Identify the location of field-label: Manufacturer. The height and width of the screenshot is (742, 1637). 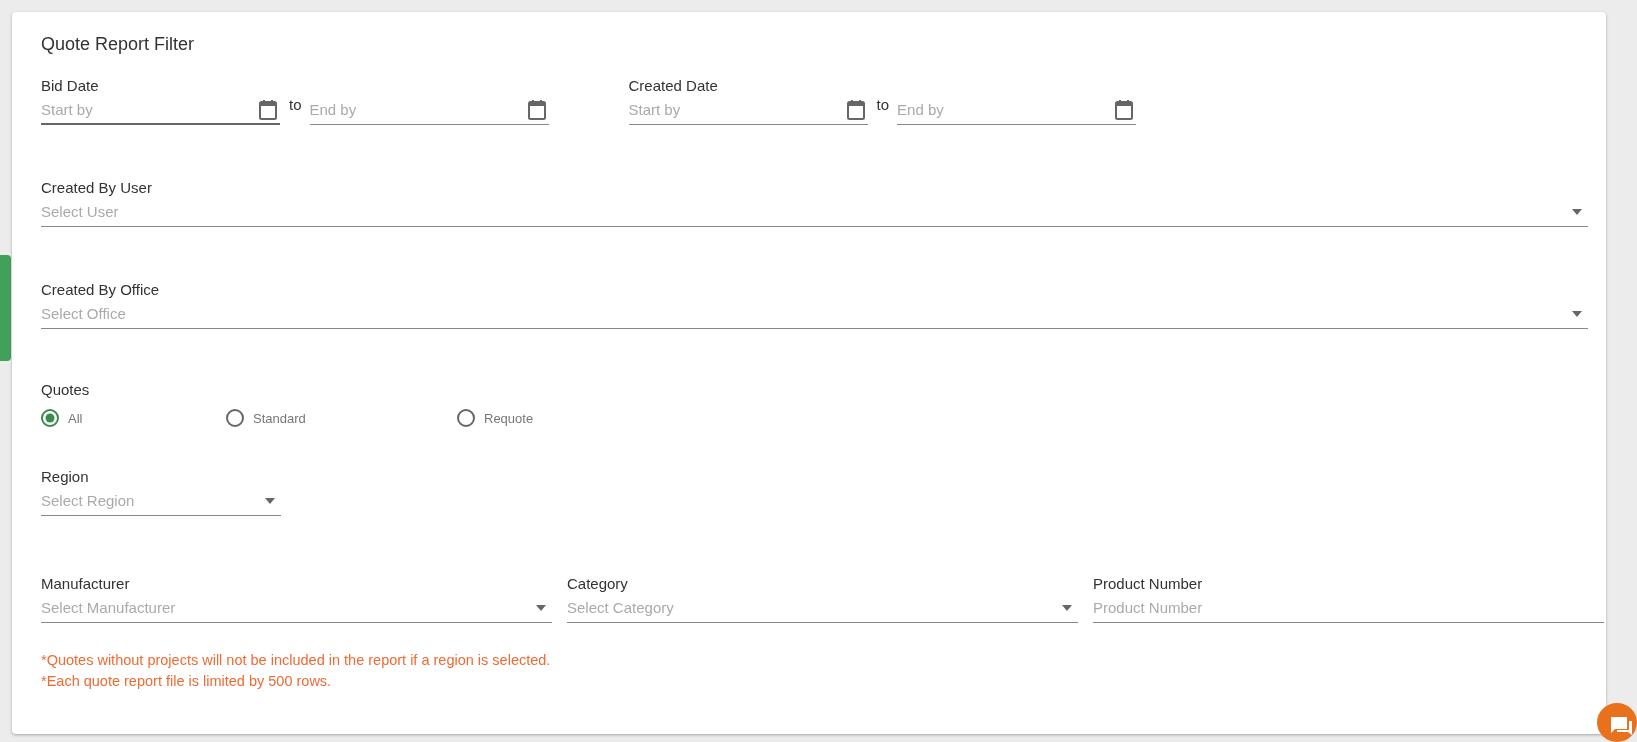
(86, 584).